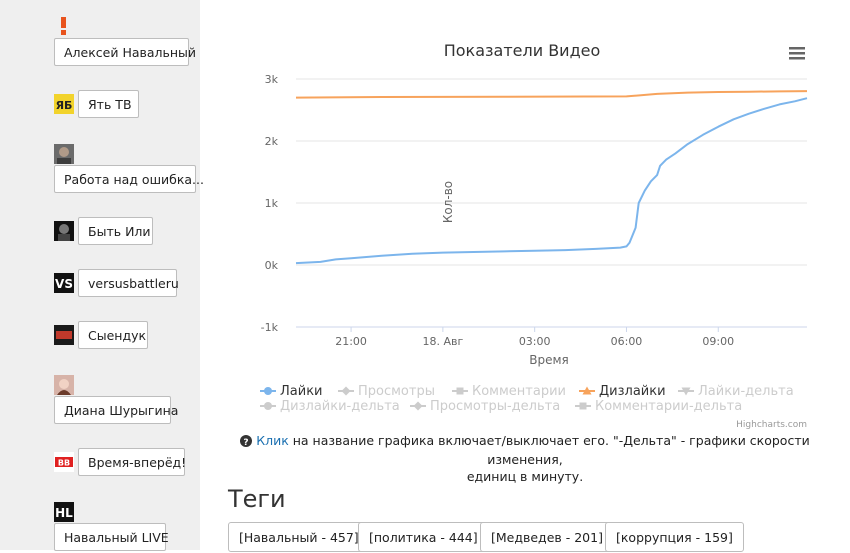 This screenshot has height=553, width=850. What do you see at coordinates (301, 391) in the screenshot?
I see `legend-label: Лайки` at bounding box center [301, 391].